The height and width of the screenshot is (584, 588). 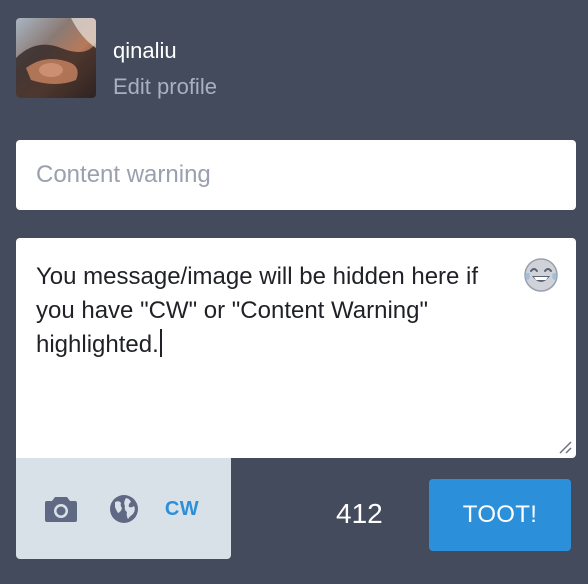 I want to click on edit-profile-link: Edit profile, so click(x=165, y=87).